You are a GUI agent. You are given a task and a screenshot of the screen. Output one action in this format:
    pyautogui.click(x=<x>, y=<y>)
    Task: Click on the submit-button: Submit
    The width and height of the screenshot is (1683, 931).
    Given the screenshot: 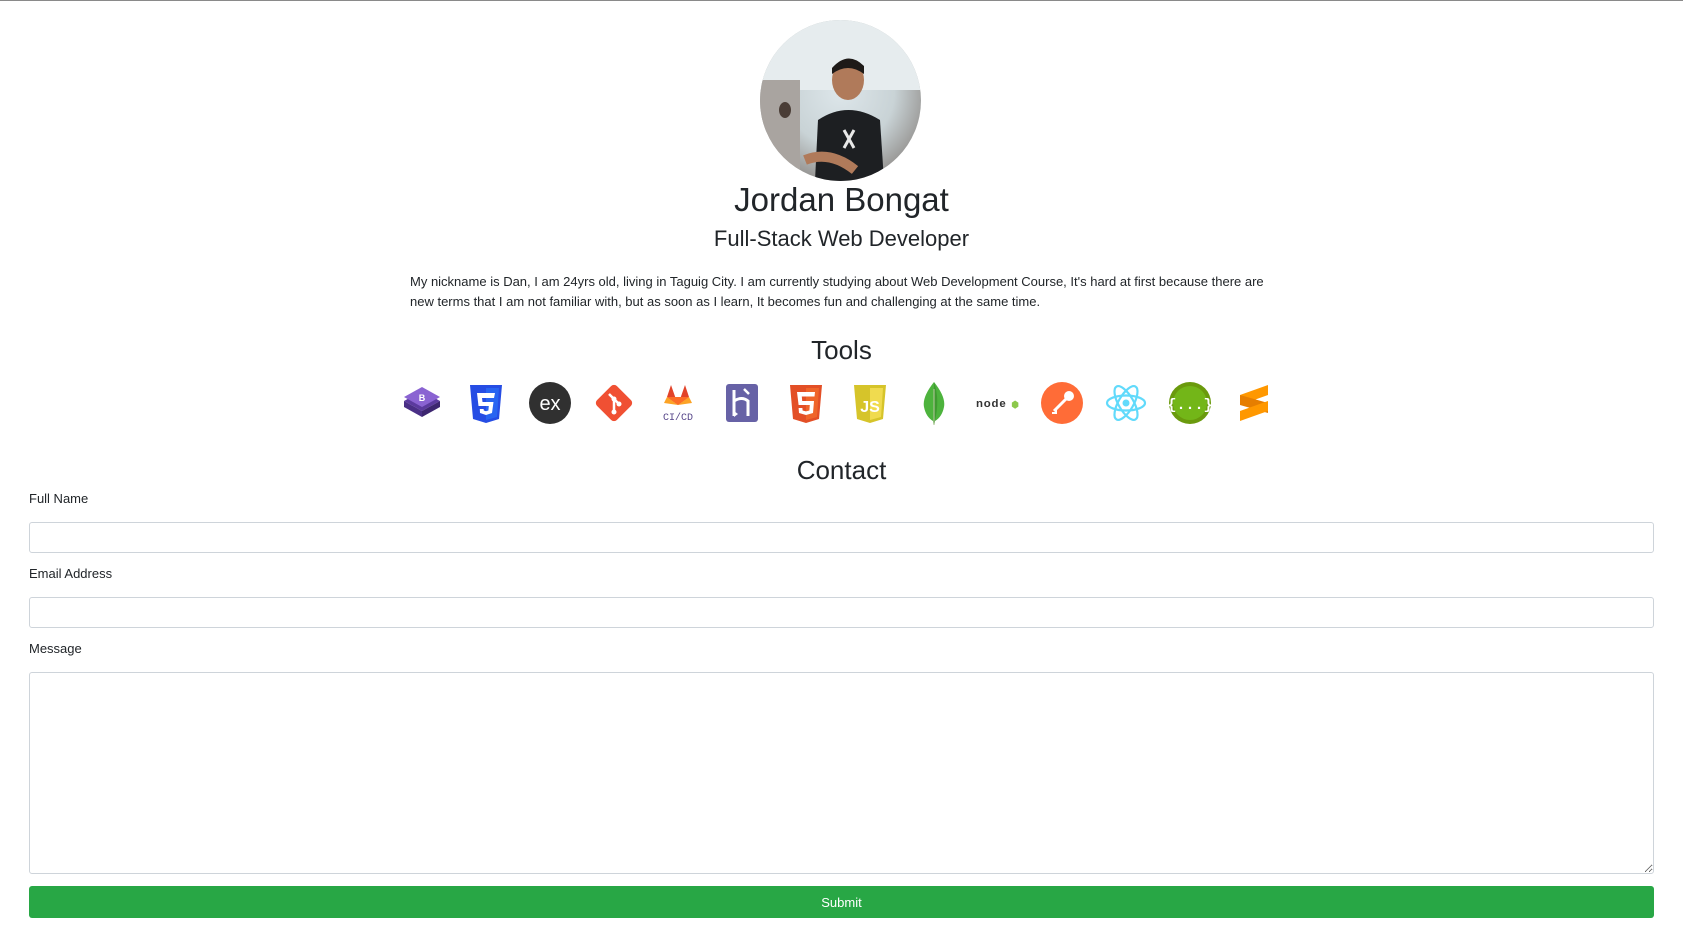 What is the action you would take?
    pyautogui.click(x=841, y=902)
    